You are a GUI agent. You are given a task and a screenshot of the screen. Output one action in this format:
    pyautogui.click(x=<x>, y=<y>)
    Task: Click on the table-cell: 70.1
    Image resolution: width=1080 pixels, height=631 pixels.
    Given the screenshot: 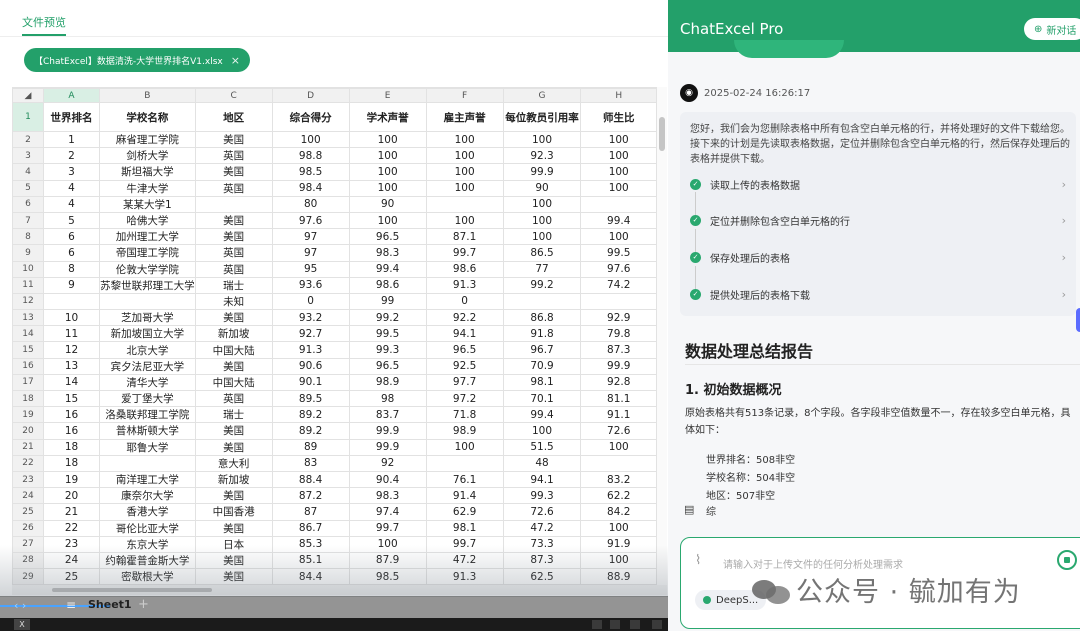 What is the action you would take?
    pyautogui.click(x=542, y=398)
    